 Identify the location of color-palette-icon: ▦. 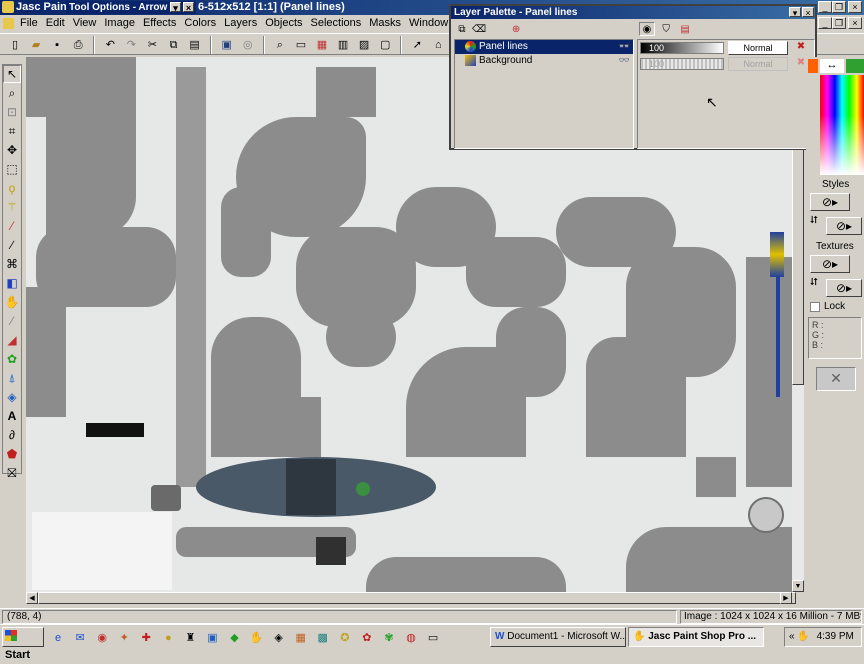
(322, 44).